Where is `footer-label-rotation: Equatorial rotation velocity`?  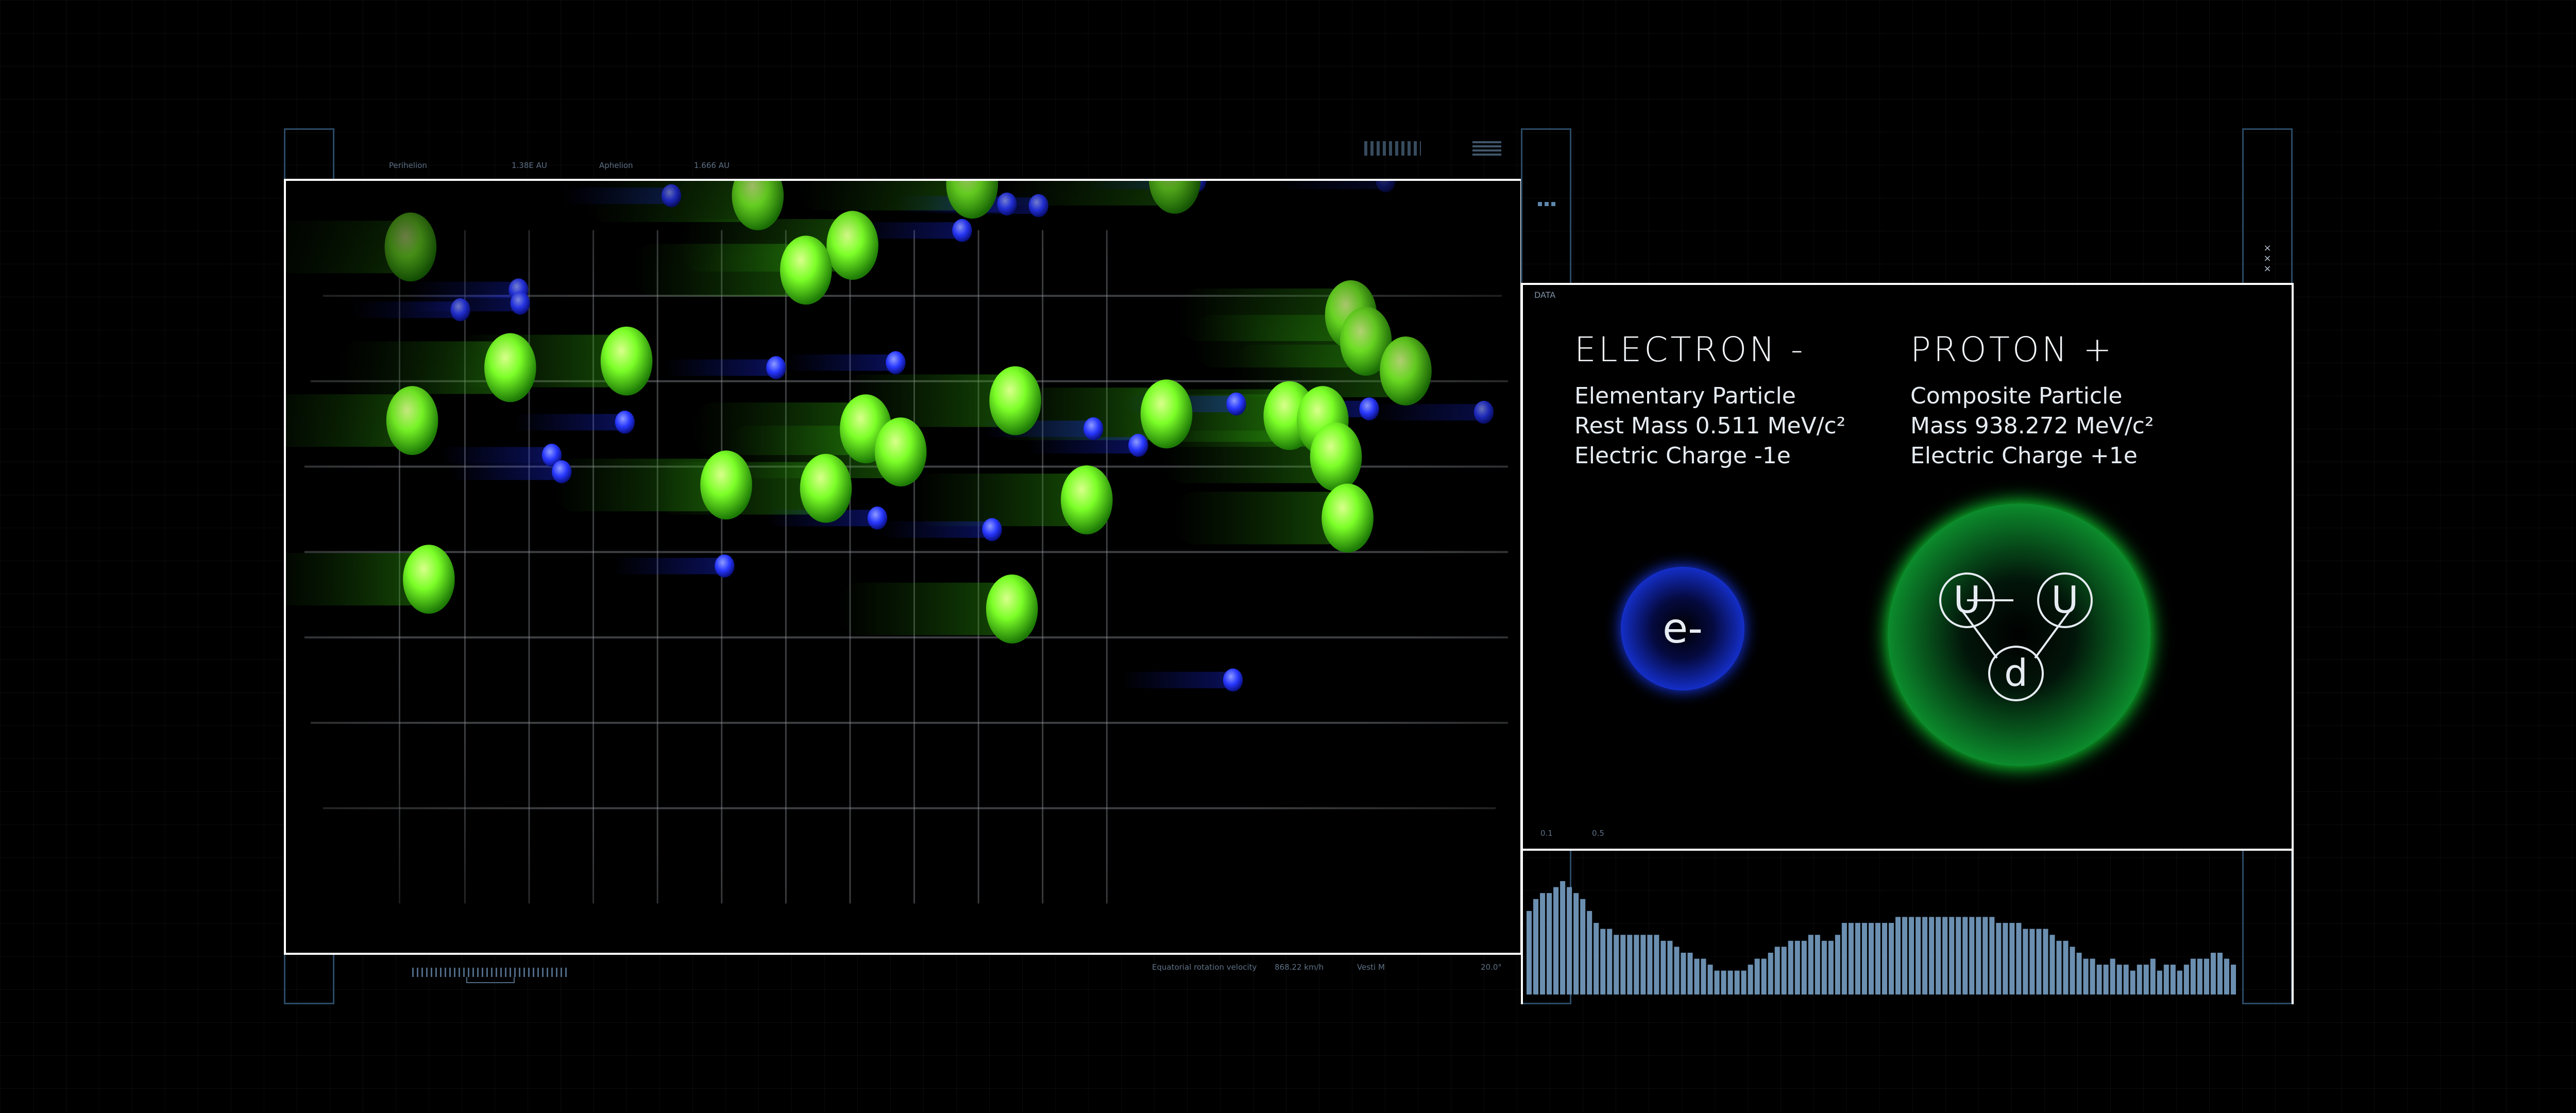
footer-label-rotation: Equatorial rotation velocity is located at coordinates (1204, 967).